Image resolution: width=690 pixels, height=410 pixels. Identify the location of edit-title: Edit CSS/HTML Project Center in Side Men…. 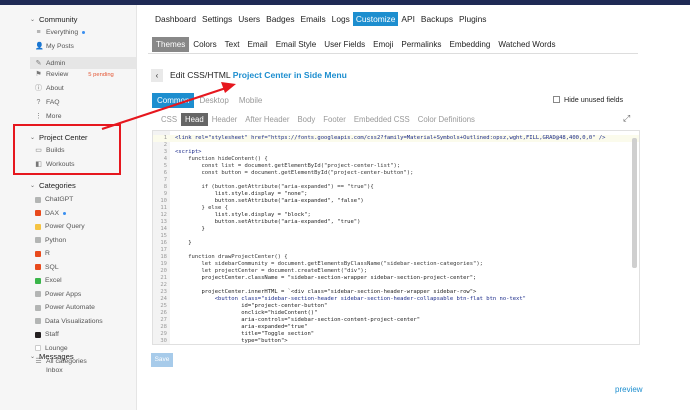
(258, 75).